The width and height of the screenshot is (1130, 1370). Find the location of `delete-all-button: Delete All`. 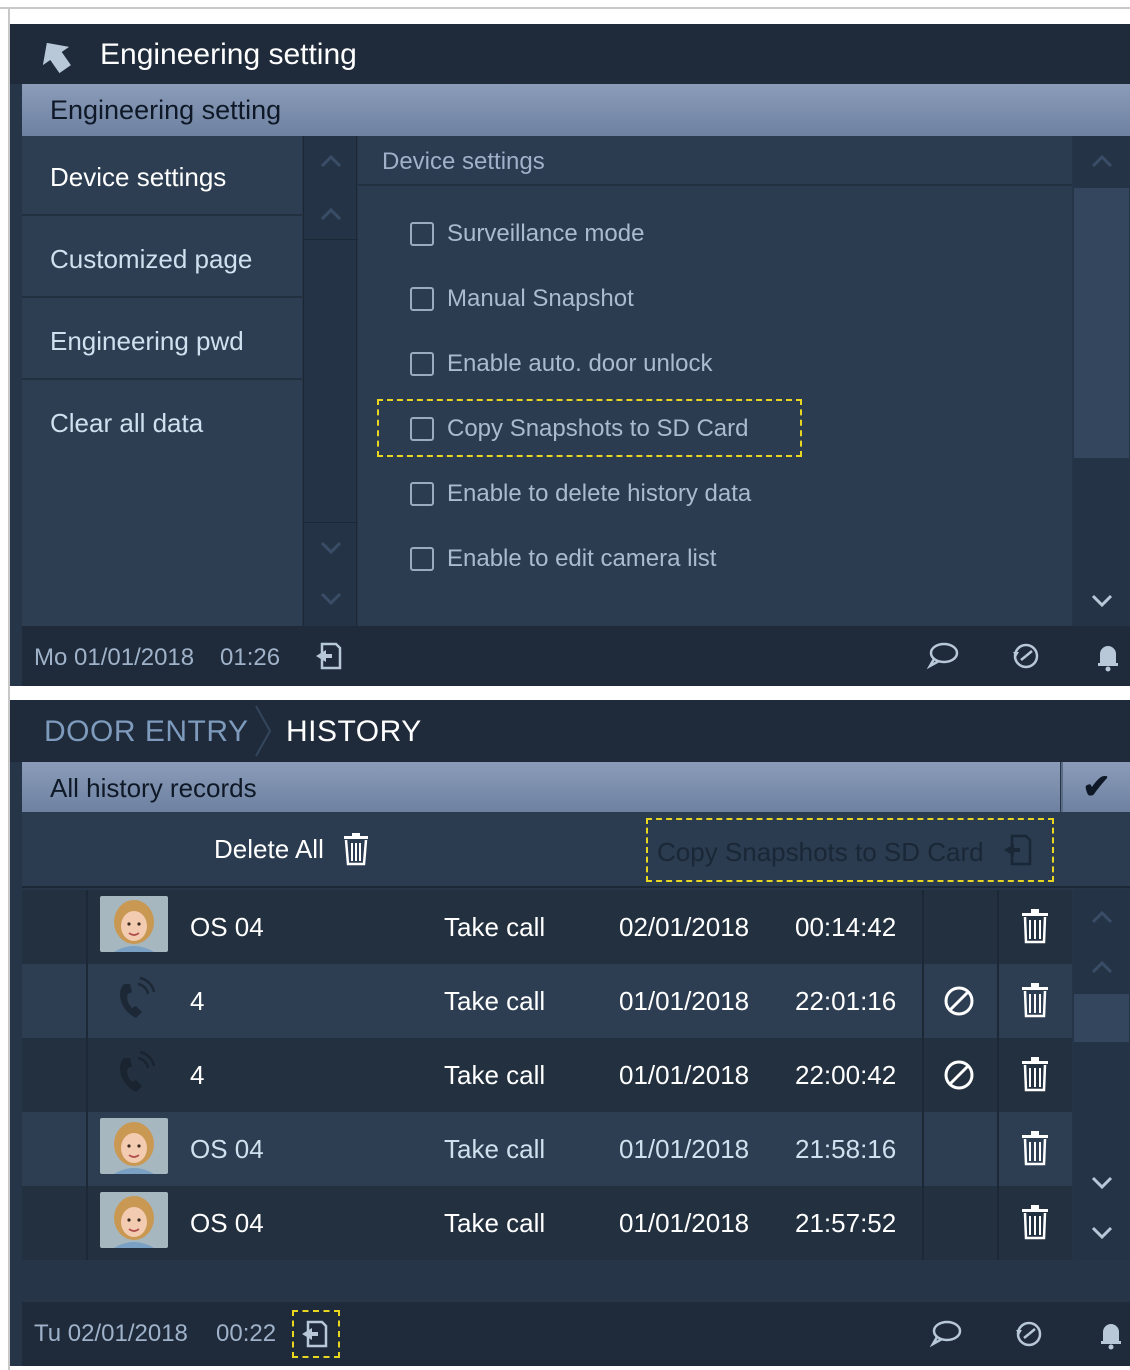

delete-all-button: Delete All is located at coordinates (269, 849).